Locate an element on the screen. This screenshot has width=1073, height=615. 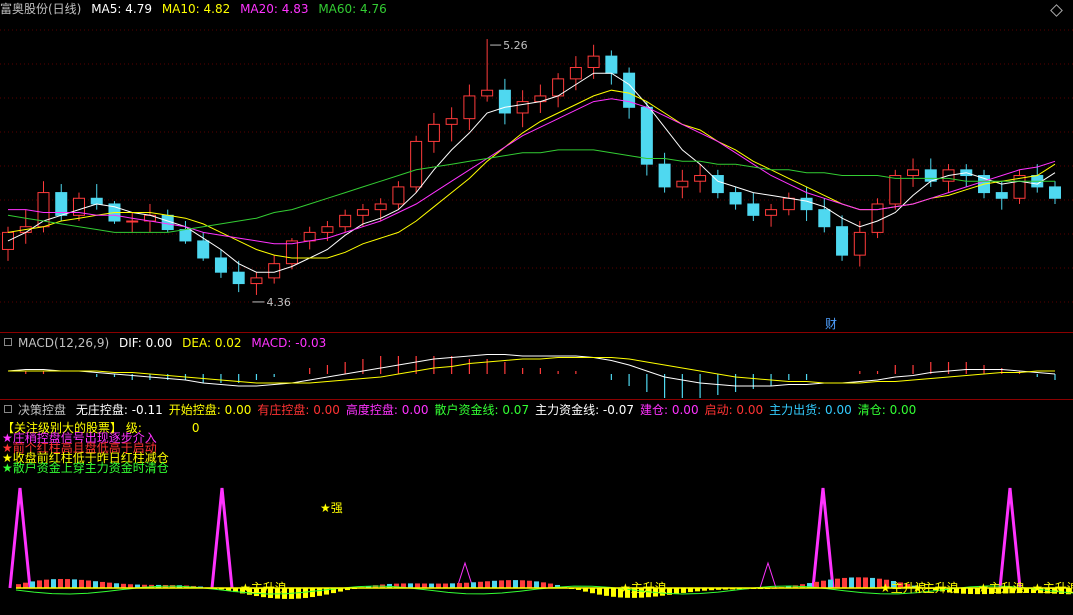
macd-chart is located at coordinates (536, 366).